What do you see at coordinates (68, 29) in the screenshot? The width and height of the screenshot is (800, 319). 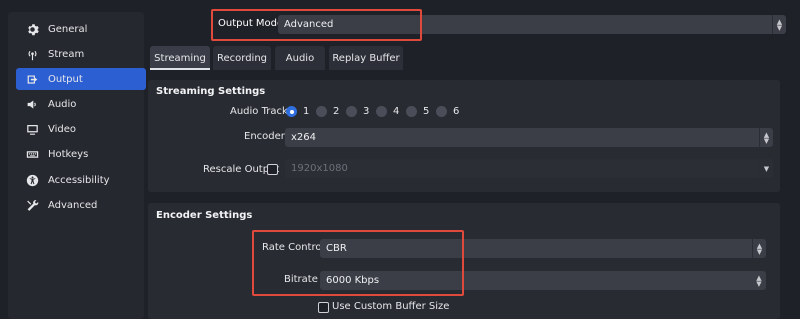 I see `sidebar-item-label: General` at bounding box center [68, 29].